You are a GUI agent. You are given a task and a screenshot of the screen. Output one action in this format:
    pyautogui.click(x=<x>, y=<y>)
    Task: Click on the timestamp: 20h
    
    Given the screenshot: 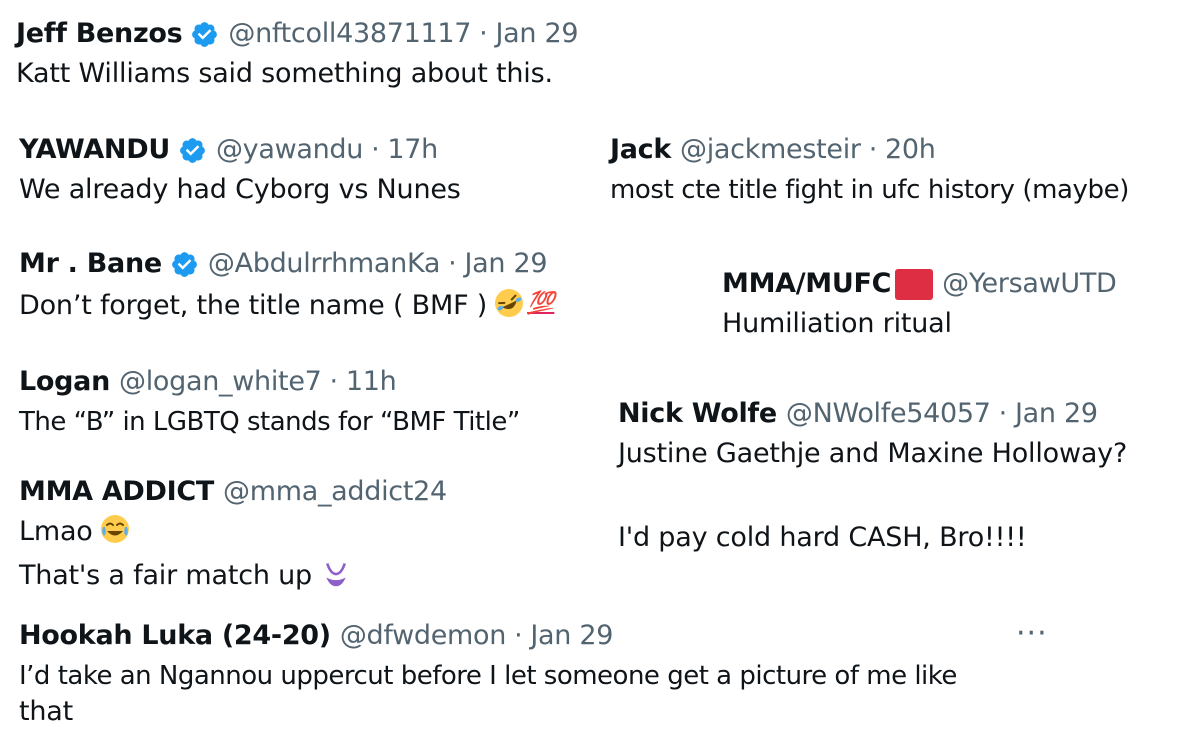 What is the action you would take?
    pyautogui.click(x=910, y=150)
    